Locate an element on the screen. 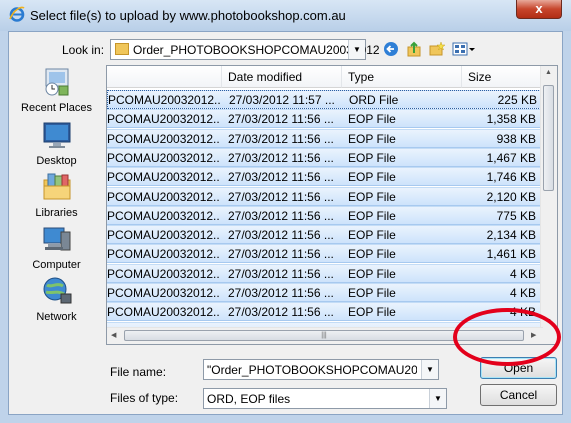 The image size is (571, 423). place-desktop: Desktop is located at coordinates (56, 143).